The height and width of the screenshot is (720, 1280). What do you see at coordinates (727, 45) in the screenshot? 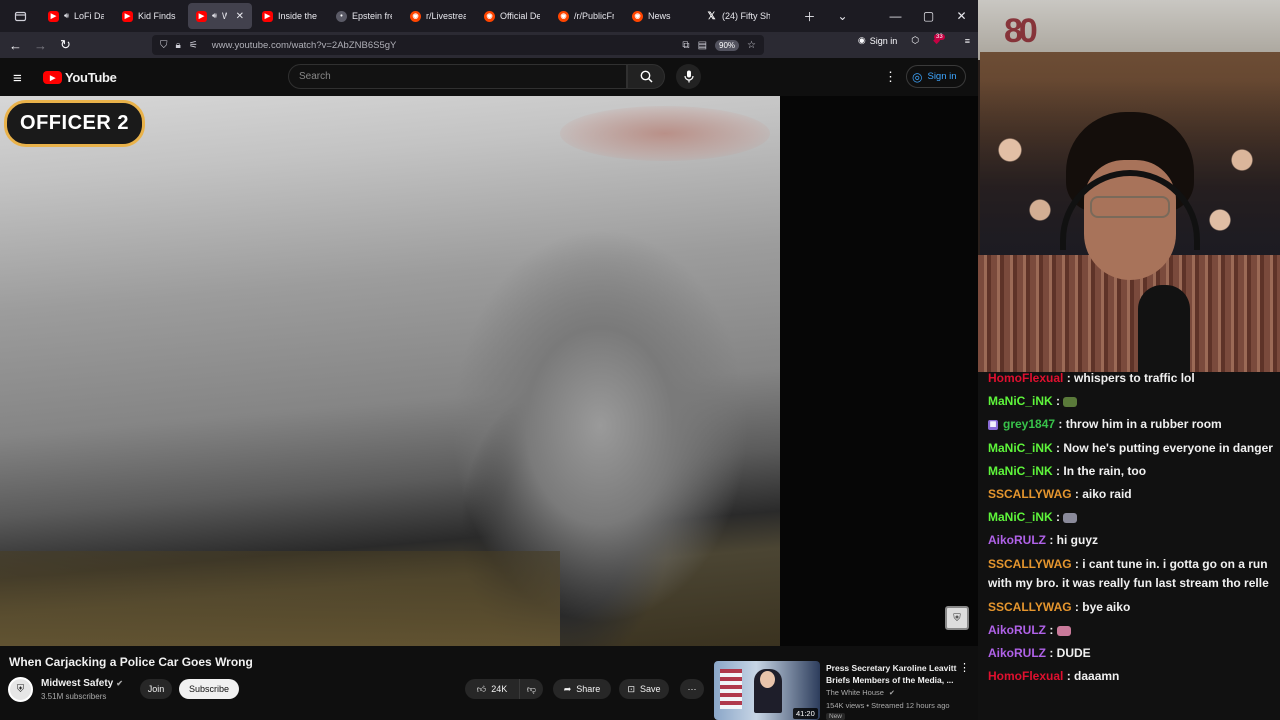
I see `zoom-level: 90%` at bounding box center [727, 45].